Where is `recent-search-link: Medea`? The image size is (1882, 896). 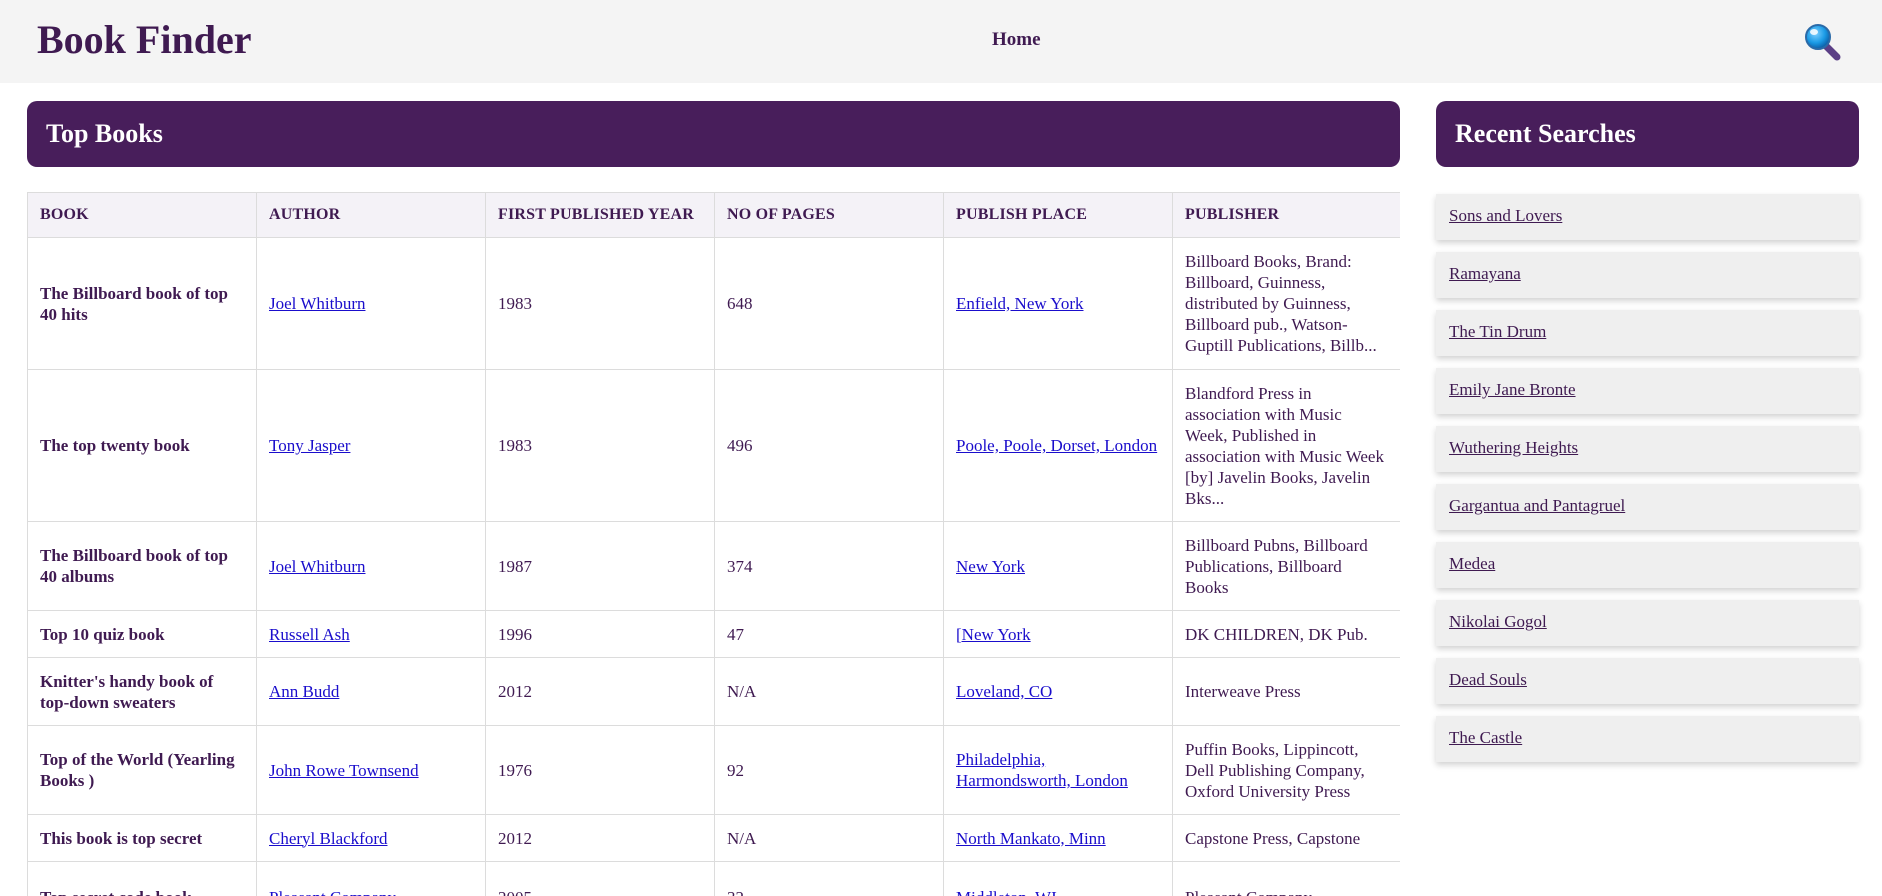
recent-search-link: Medea is located at coordinates (1472, 563).